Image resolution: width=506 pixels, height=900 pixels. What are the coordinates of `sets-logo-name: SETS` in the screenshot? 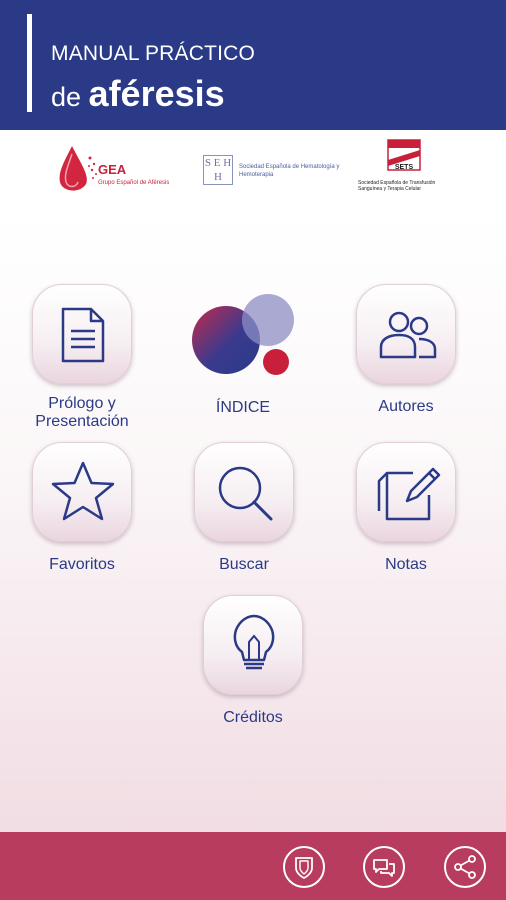 It's located at (404, 167).